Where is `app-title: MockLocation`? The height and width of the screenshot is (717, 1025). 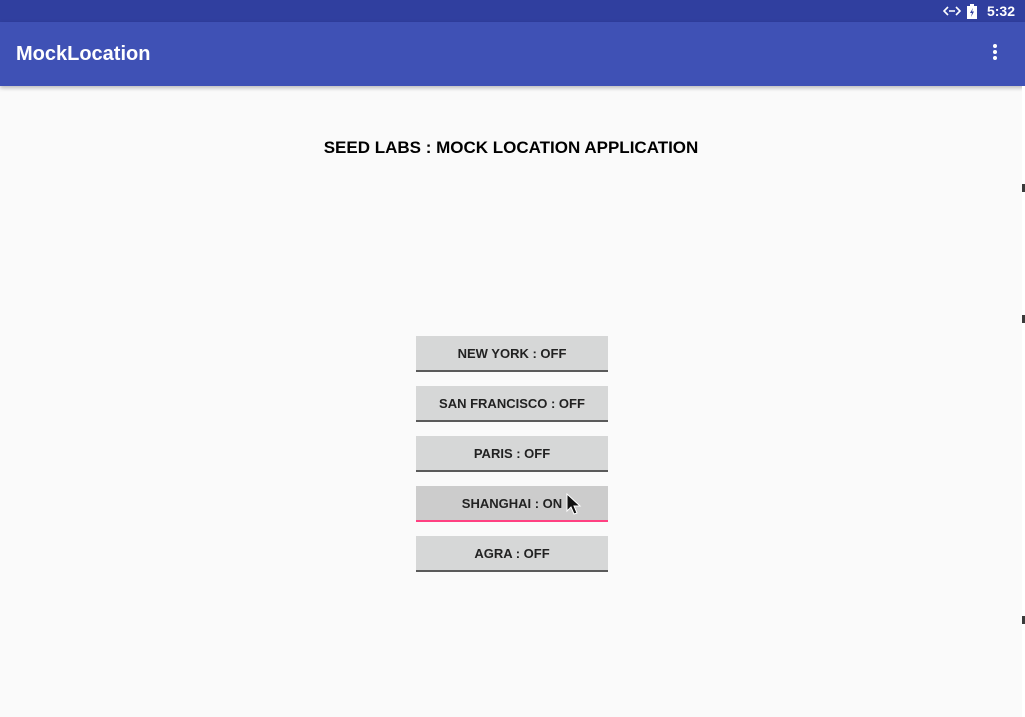
app-title: MockLocation is located at coordinates (83, 54).